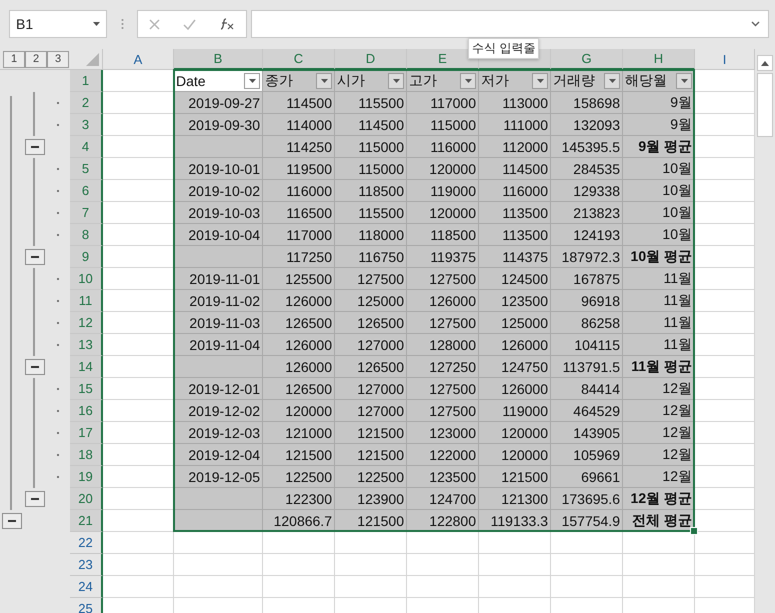  Describe the element at coordinates (725, 59) in the screenshot. I see `column-header: I` at that location.